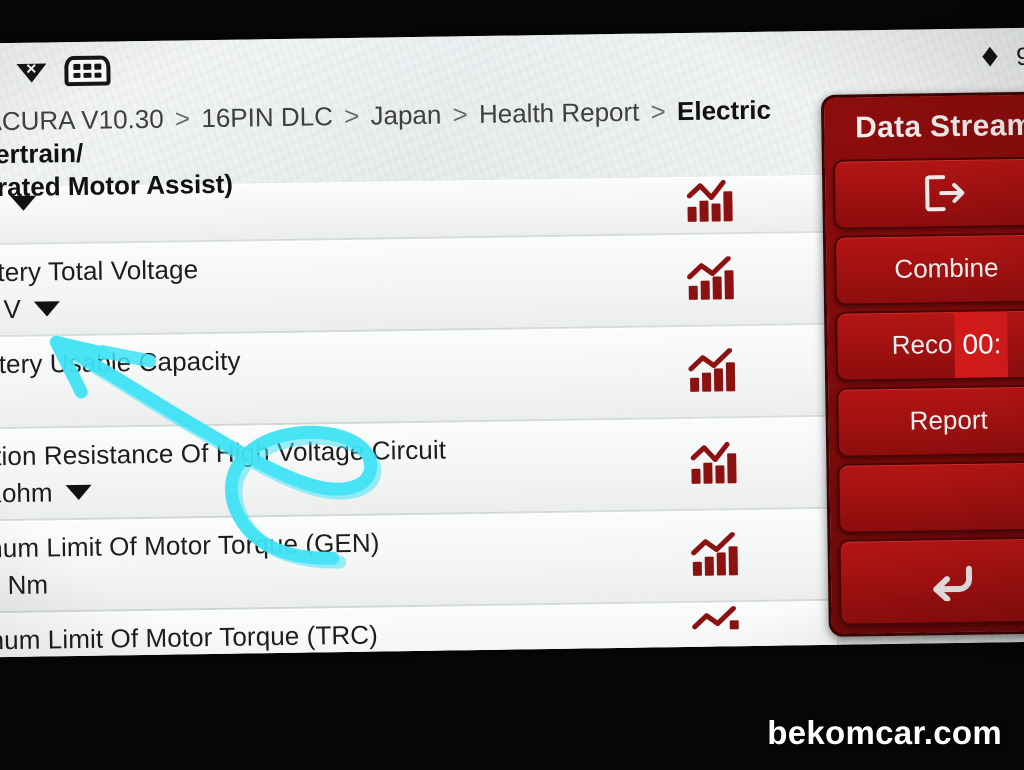 This screenshot has width=1024, height=770. What do you see at coordinates (117, 185) in the screenshot?
I see `breadcrumb-item-current-line2: ntegrated Motor Assist)` at bounding box center [117, 185].